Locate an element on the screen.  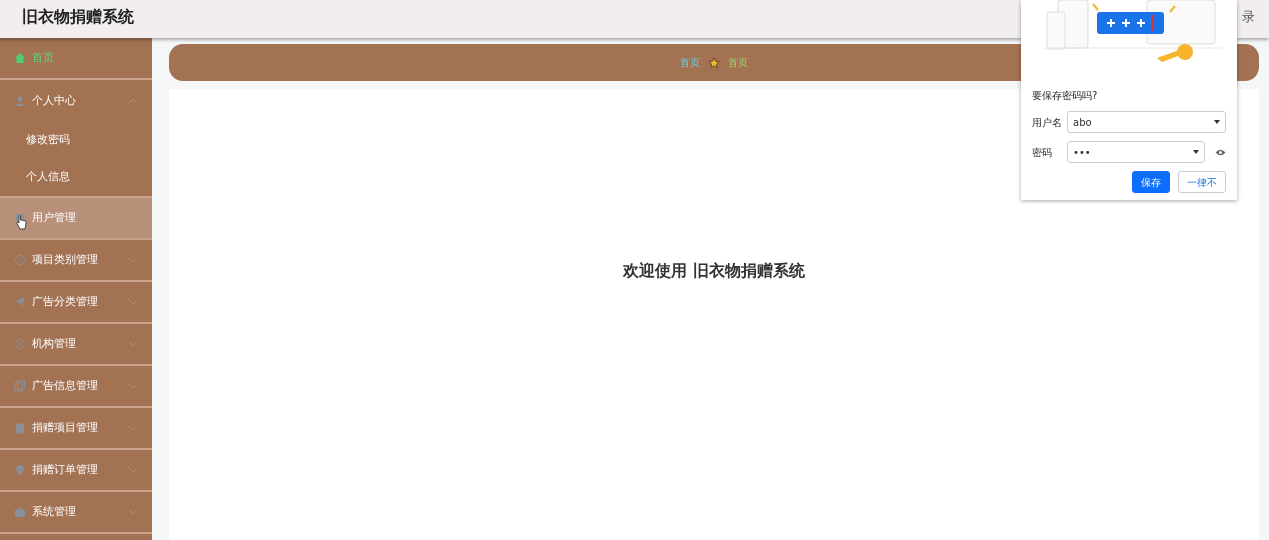
sidebar-item: 机构管理 is located at coordinates (76, 345).